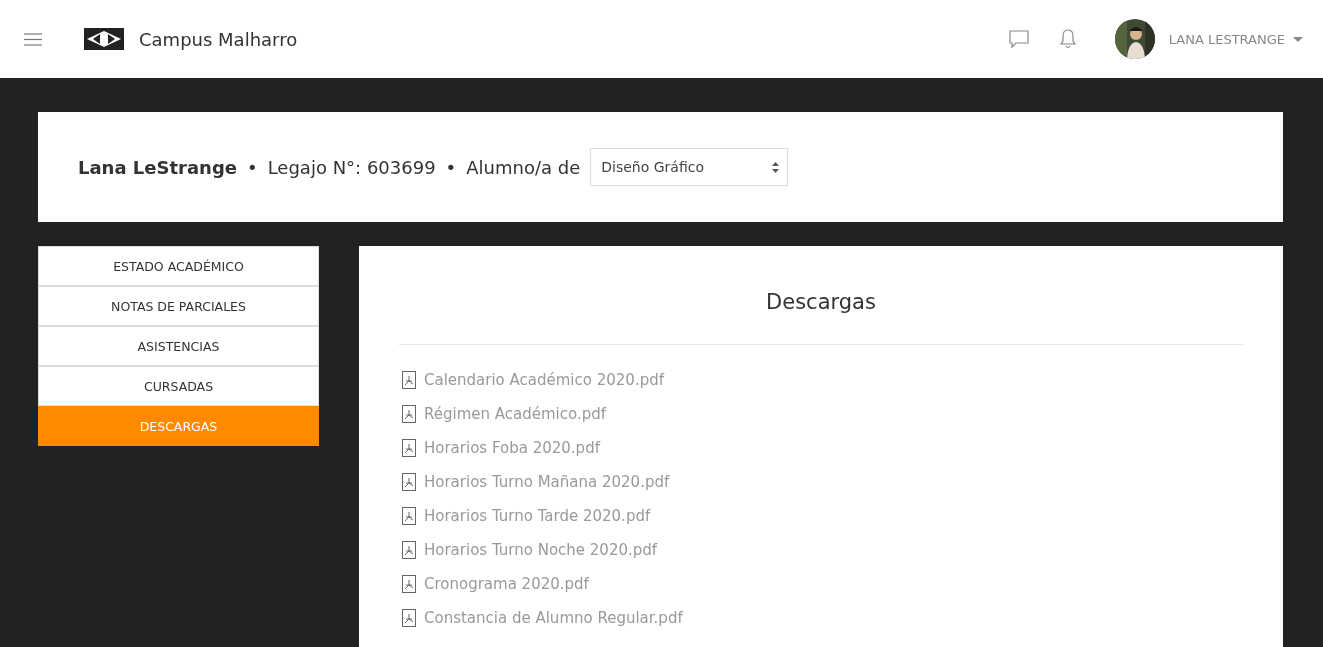 The height and width of the screenshot is (647, 1323). I want to click on file-link: Horarios Turno Noche 2020.pdf, so click(541, 550).